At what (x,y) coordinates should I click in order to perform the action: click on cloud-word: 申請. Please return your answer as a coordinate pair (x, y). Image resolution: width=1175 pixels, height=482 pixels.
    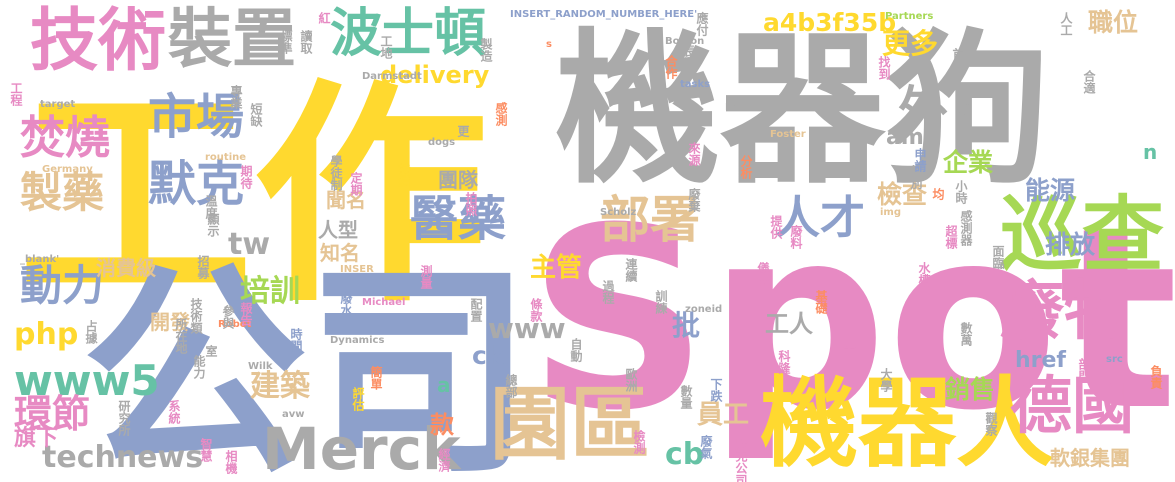
    Looking at the image, I should click on (920, 160).